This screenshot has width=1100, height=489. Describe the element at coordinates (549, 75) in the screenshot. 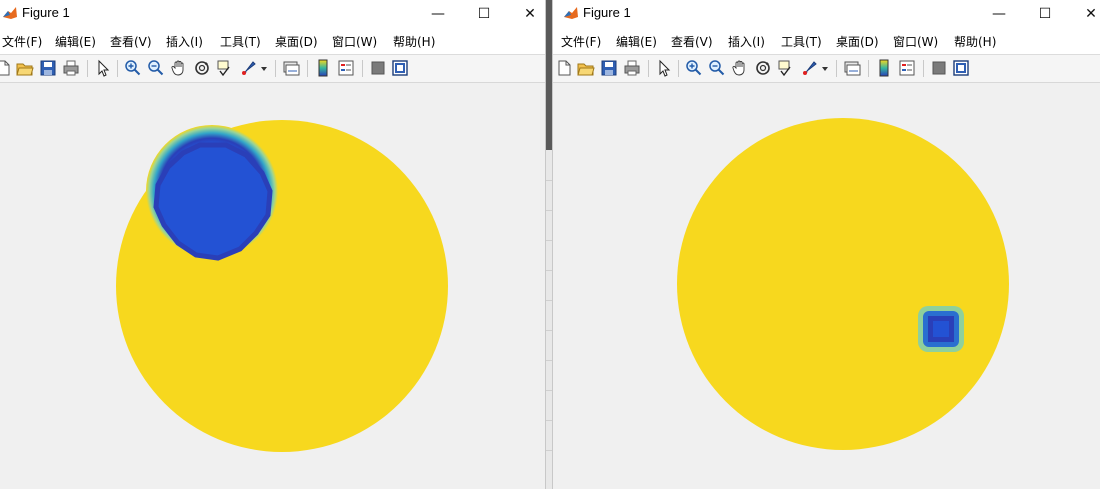

I see `divider-shadow` at that location.